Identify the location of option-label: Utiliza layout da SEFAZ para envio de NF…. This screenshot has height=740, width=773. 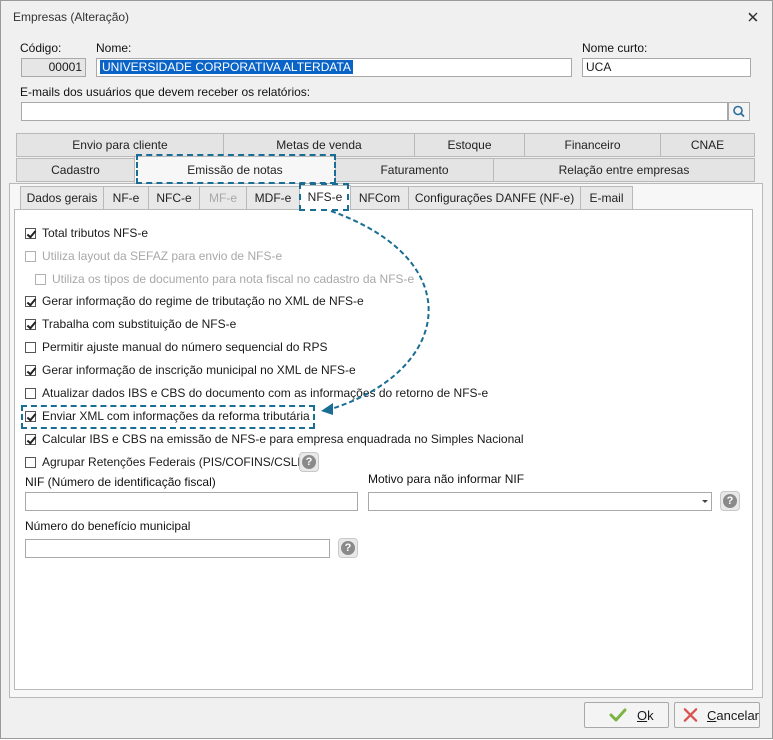
(162, 256).